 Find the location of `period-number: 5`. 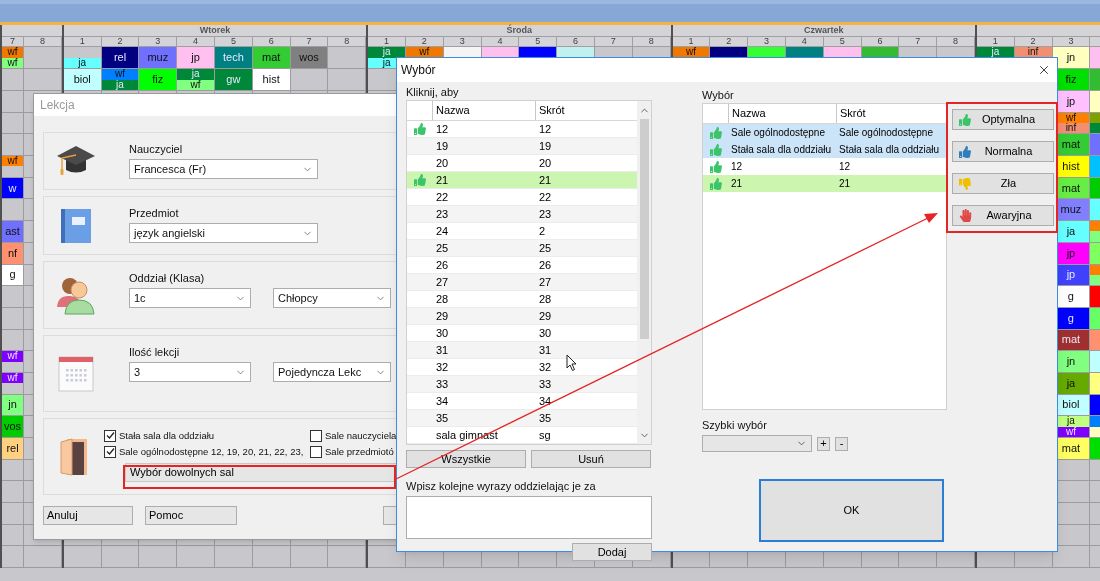

period-number: 5 is located at coordinates (233, 41).